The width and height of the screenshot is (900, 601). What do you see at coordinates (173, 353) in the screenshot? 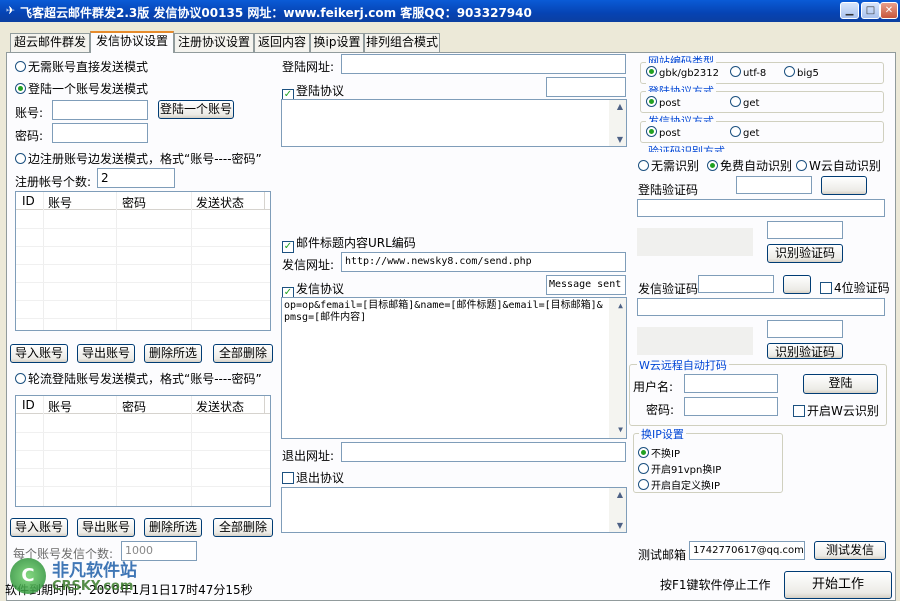
I see `delete-selected-button: 删除所选` at bounding box center [173, 353].